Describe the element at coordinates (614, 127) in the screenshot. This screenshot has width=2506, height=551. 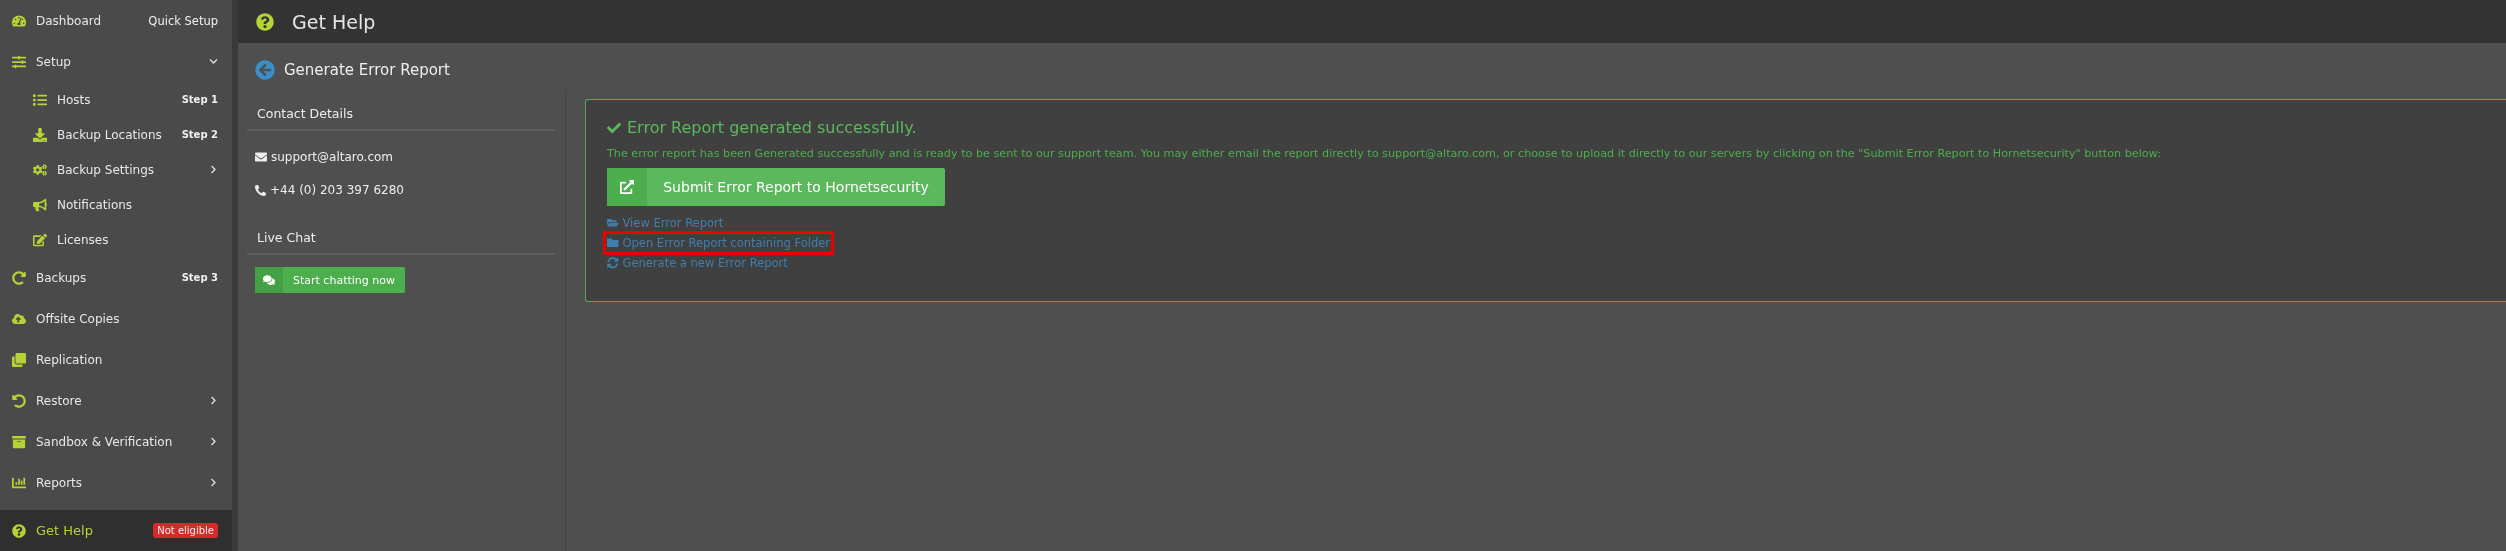
I see `check-icon` at that location.